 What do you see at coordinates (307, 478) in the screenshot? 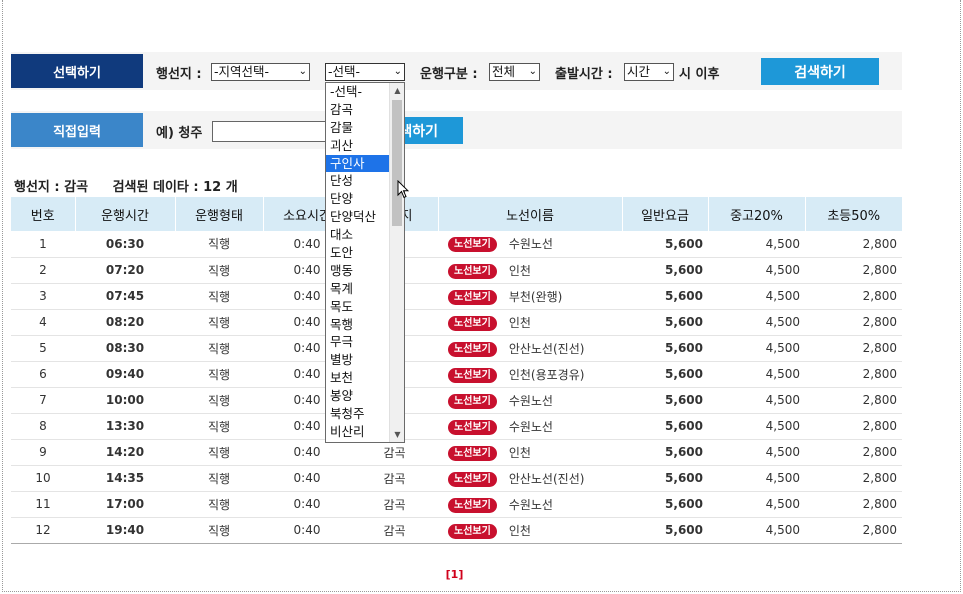
I see `duration: 0:40` at bounding box center [307, 478].